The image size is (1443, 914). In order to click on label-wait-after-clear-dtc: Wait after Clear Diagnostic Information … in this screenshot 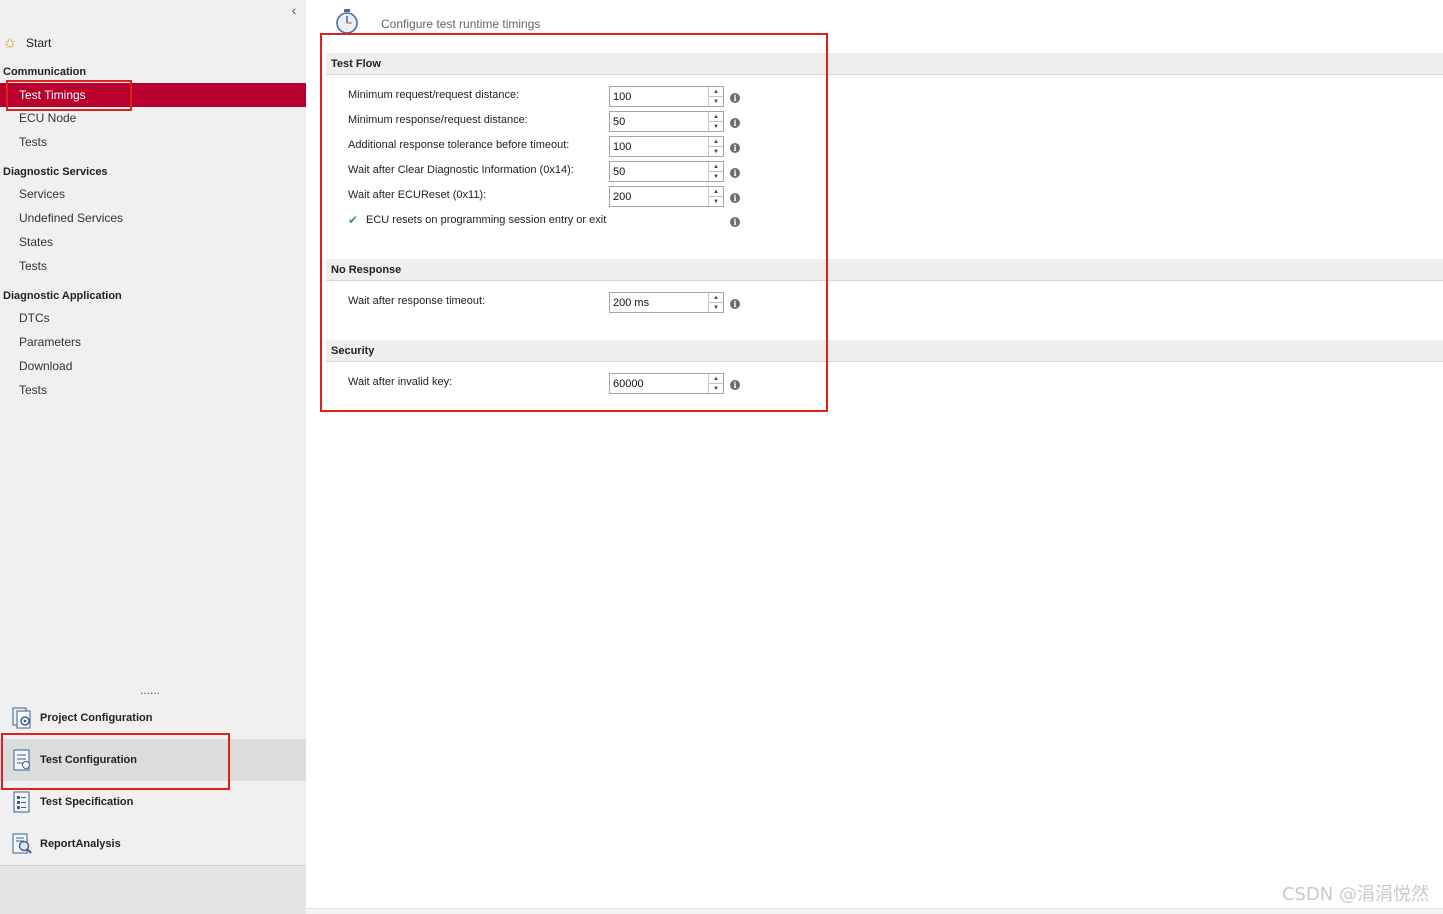, I will do `click(461, 170)`.